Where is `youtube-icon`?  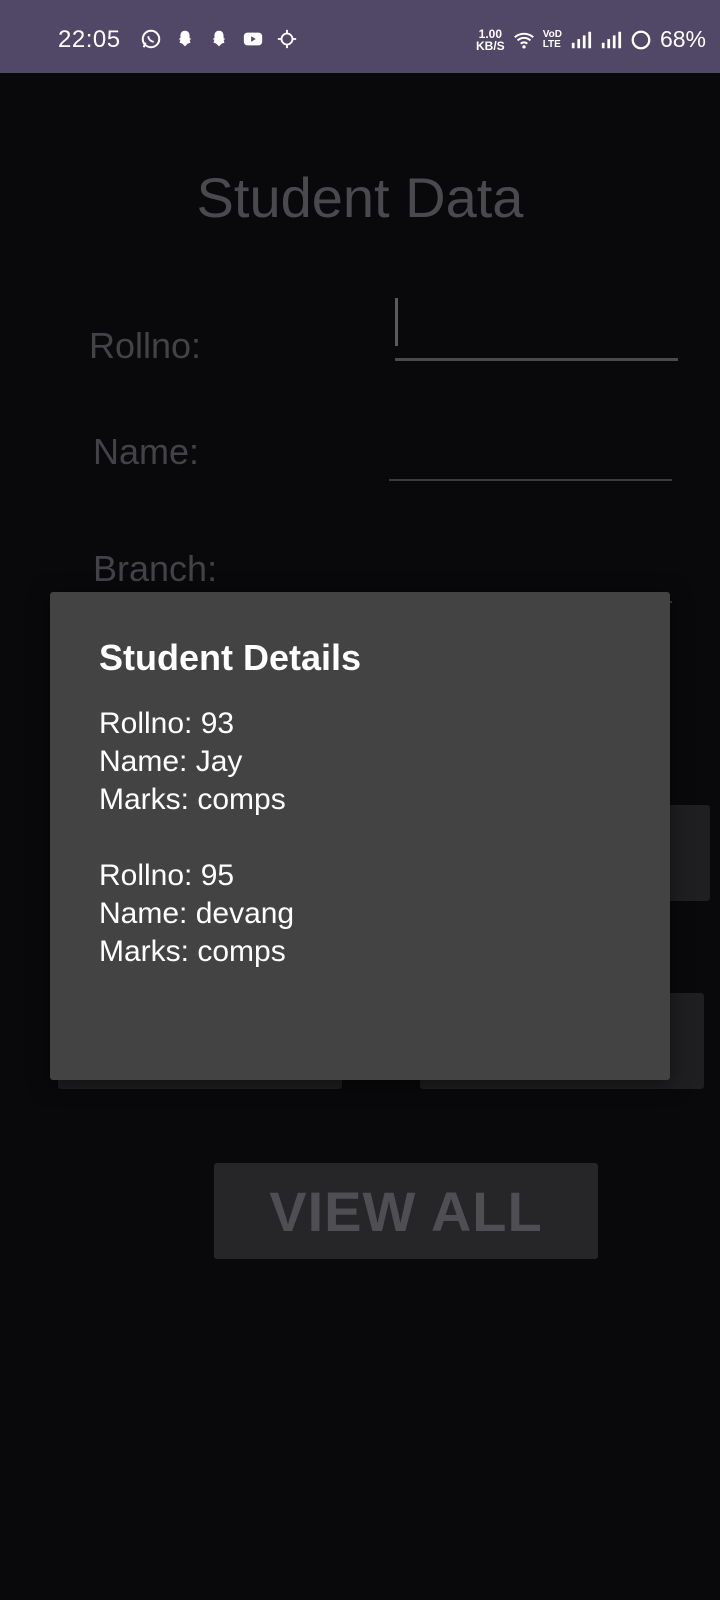 youtube-icon is located at coordinates (253, 39).